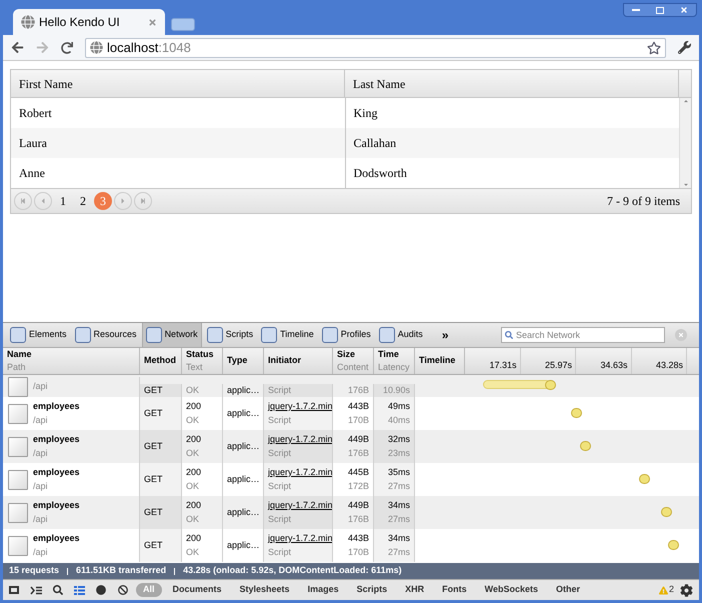 The width and height of the screenshot is (702, 603). What do you see at coordinates (685, 101) in the screenshot?
I see `scroll-up-icon` at bounding box center [685, 101].